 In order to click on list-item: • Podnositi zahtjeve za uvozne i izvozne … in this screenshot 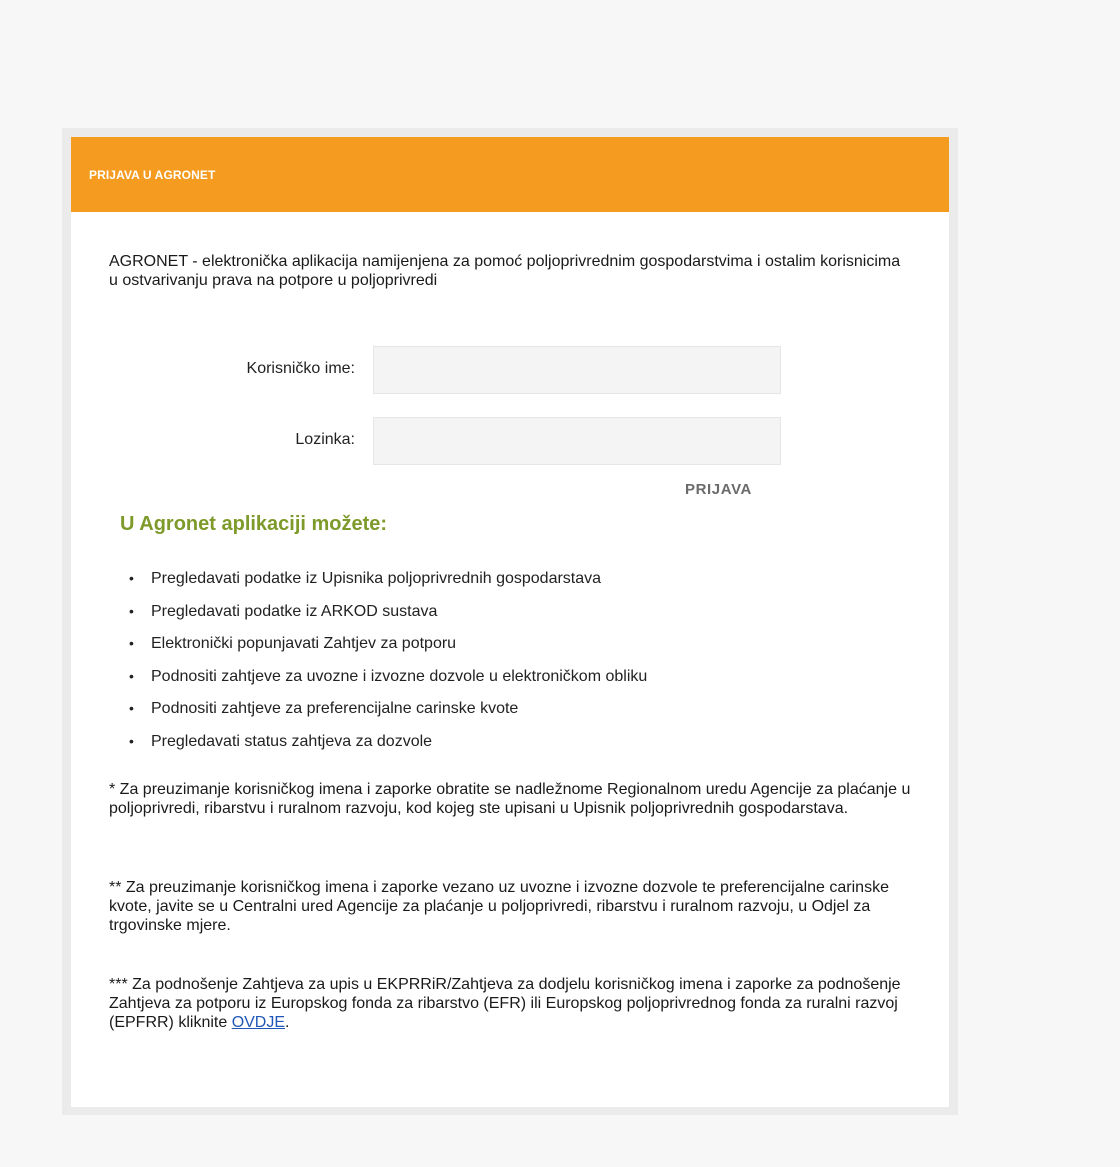, I will do `click(388, 683)`.